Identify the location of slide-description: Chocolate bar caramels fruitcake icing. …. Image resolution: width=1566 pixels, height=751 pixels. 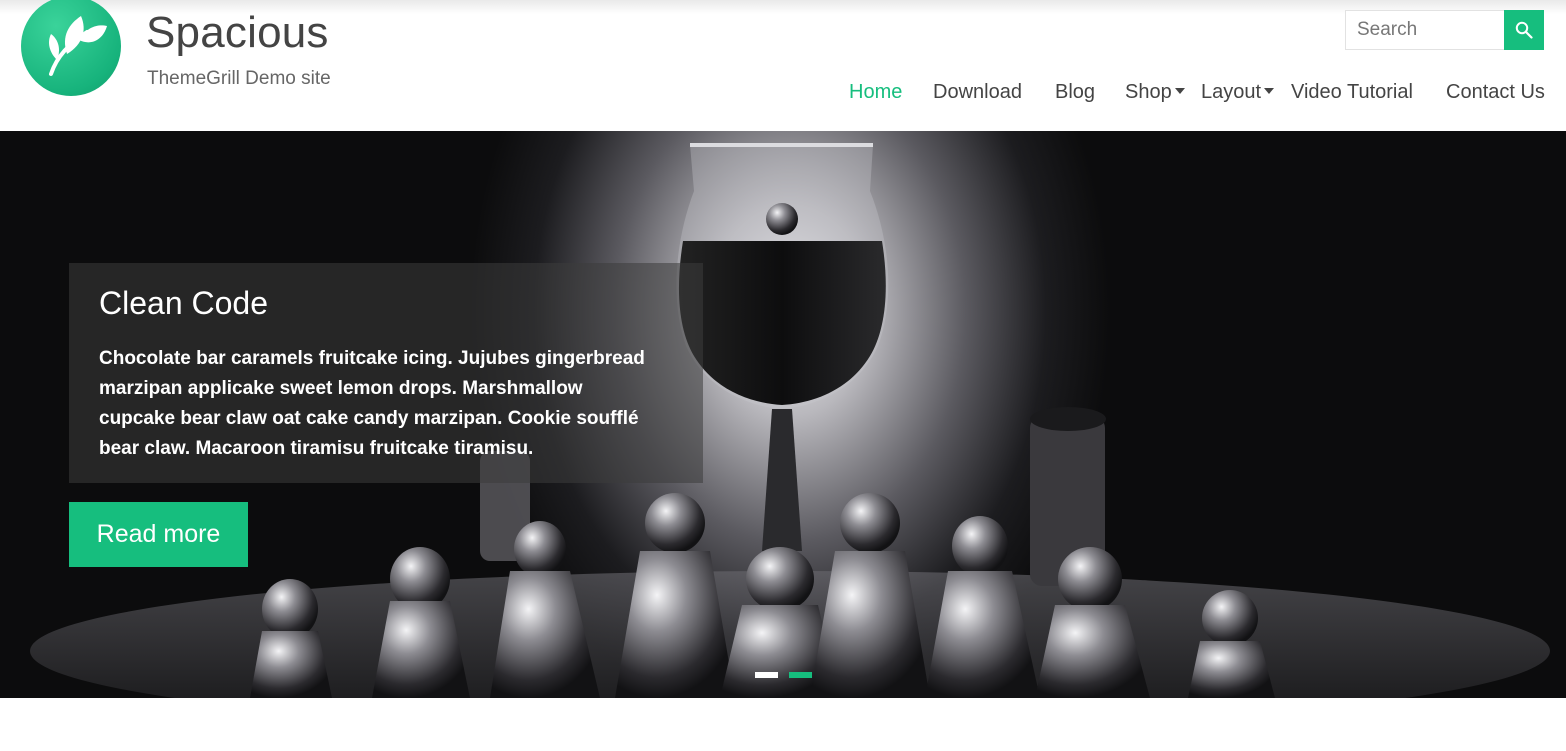
(372, 403).